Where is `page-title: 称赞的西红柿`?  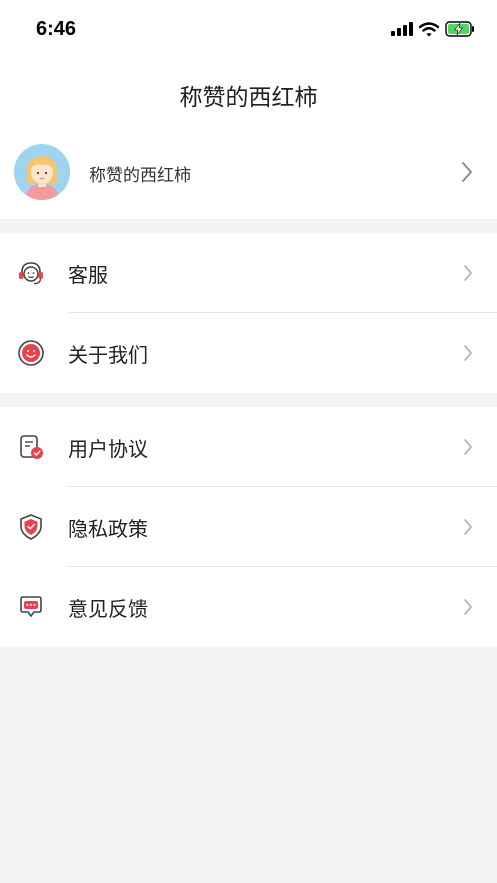
page-title: 称赞的西红柿 is located at coordinates (248, 98).